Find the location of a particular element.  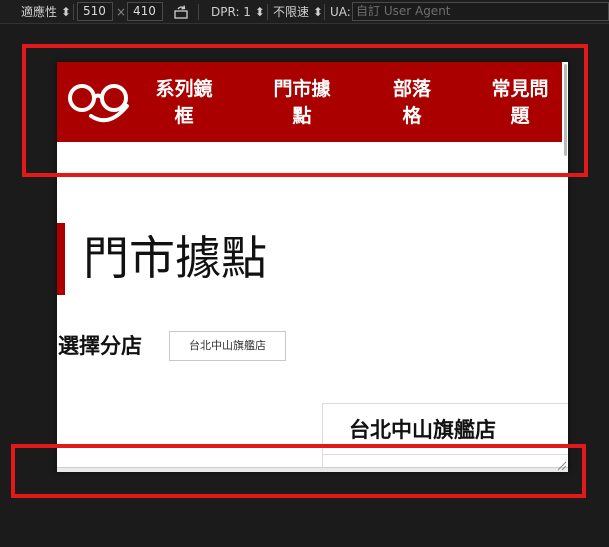

device-mode-select: 適應性 ⬍ is located at coordinates (46, 12).